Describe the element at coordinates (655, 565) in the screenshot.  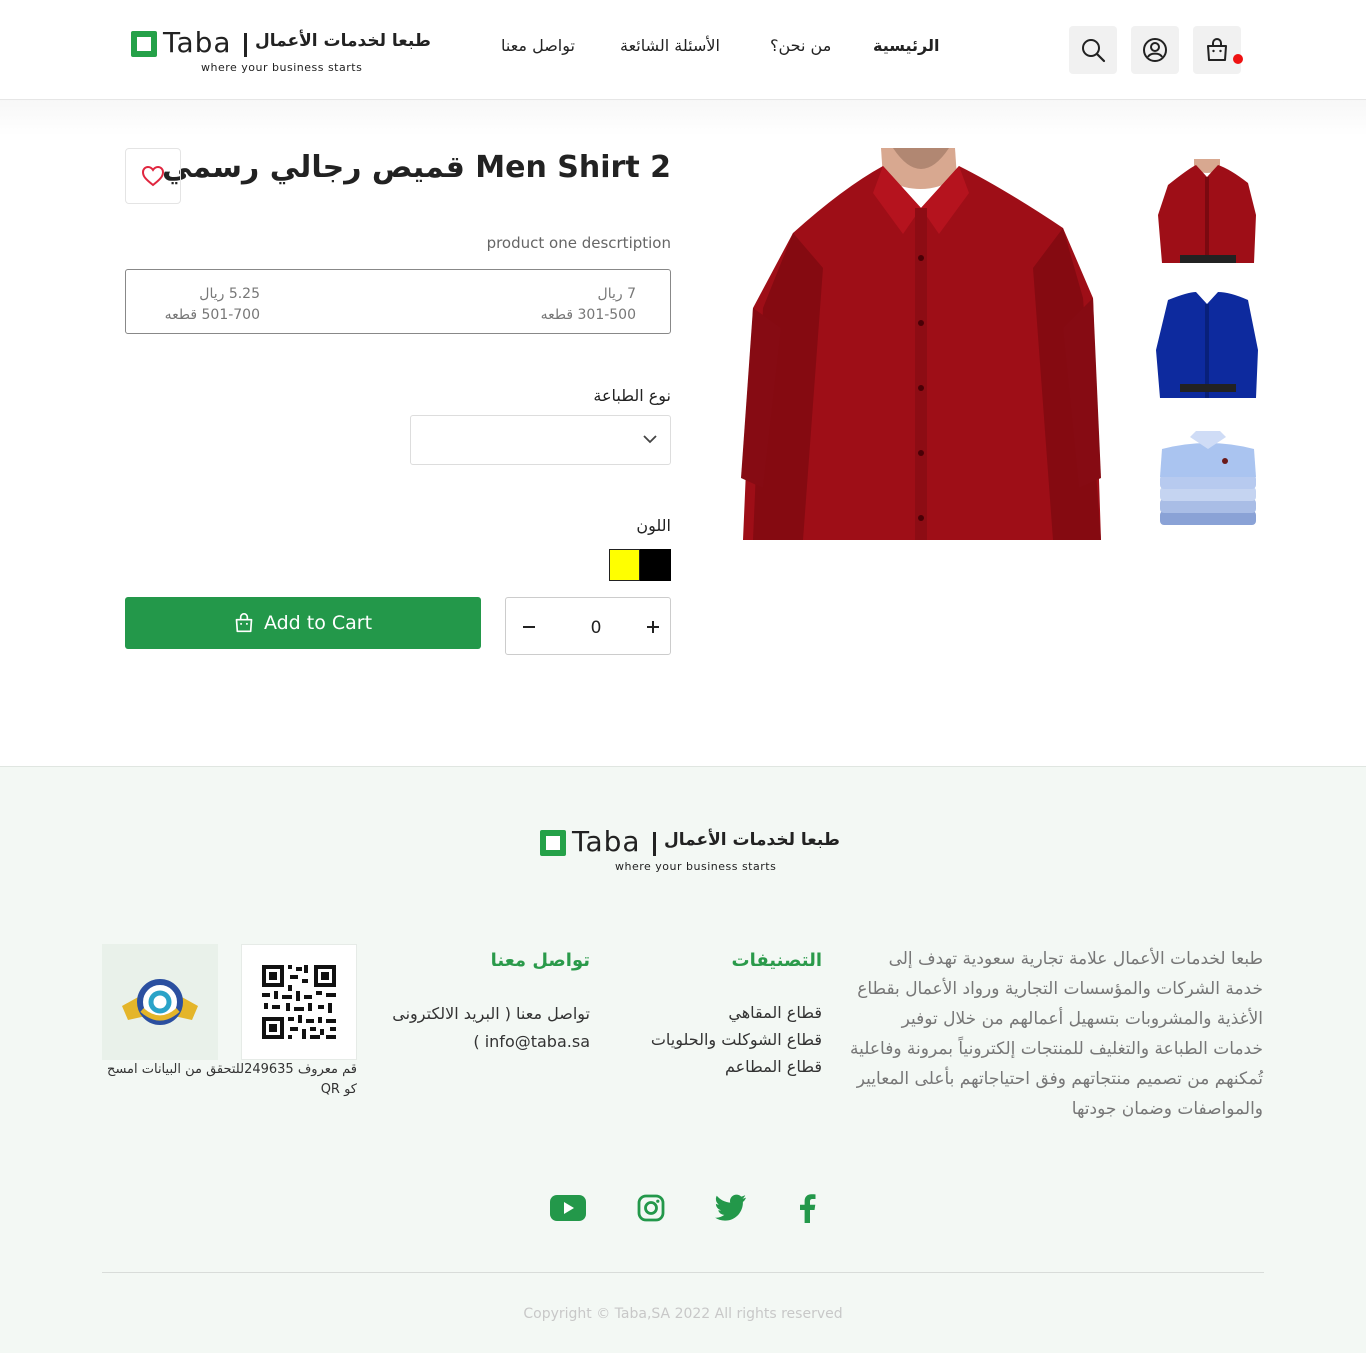
I see `color-swatch-black` at that location.